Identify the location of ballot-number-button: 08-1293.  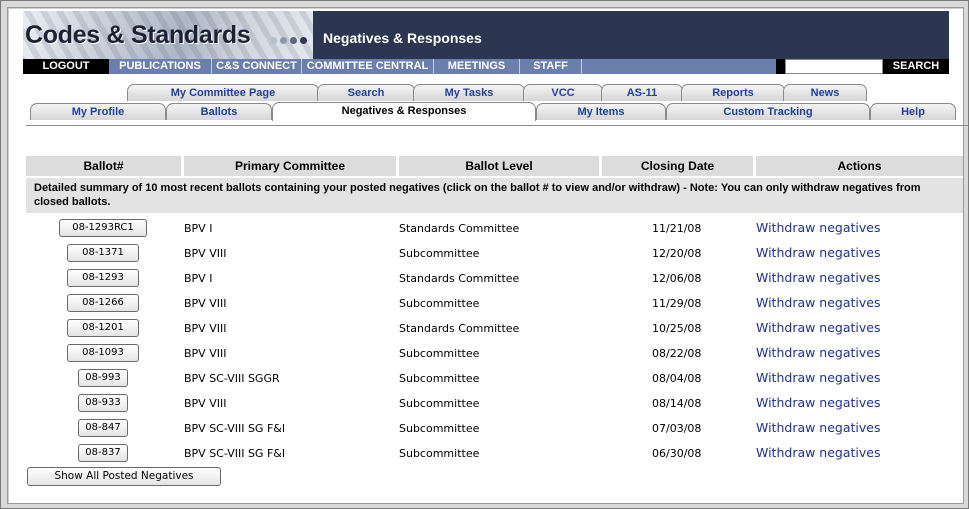
(103, 278).